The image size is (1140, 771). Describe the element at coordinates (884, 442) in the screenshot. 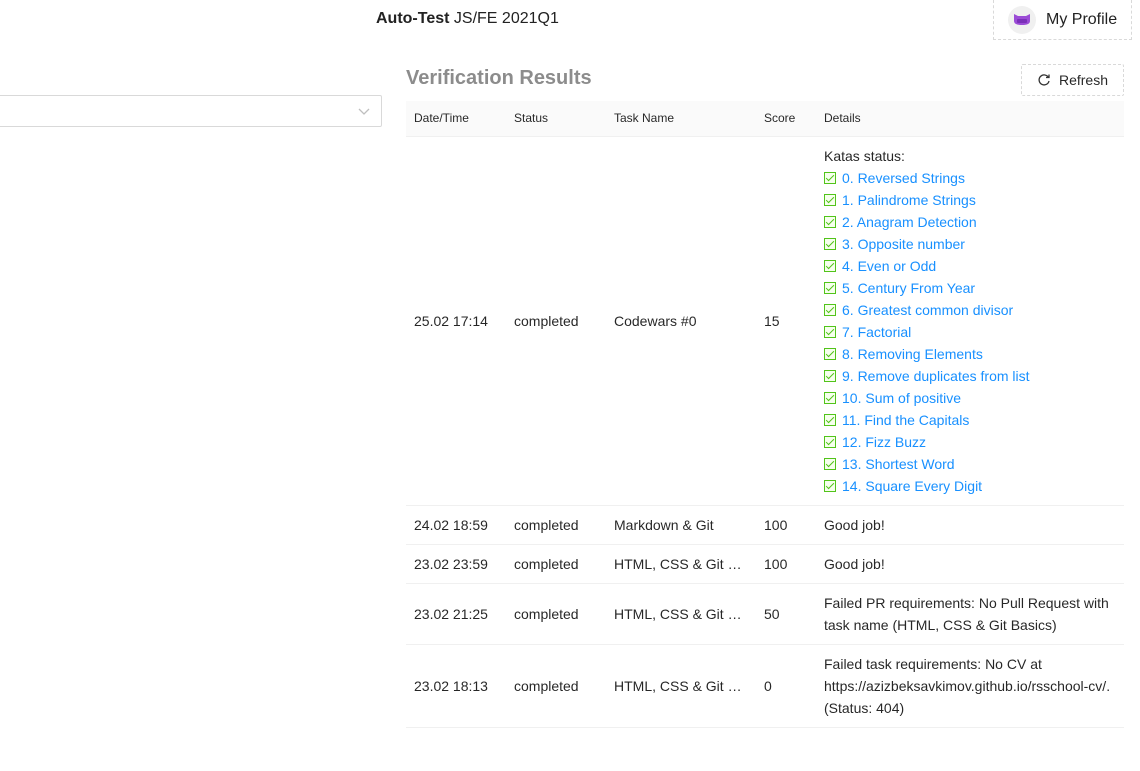

I see `kata-link: 12. Fizz Buzz` at that location.